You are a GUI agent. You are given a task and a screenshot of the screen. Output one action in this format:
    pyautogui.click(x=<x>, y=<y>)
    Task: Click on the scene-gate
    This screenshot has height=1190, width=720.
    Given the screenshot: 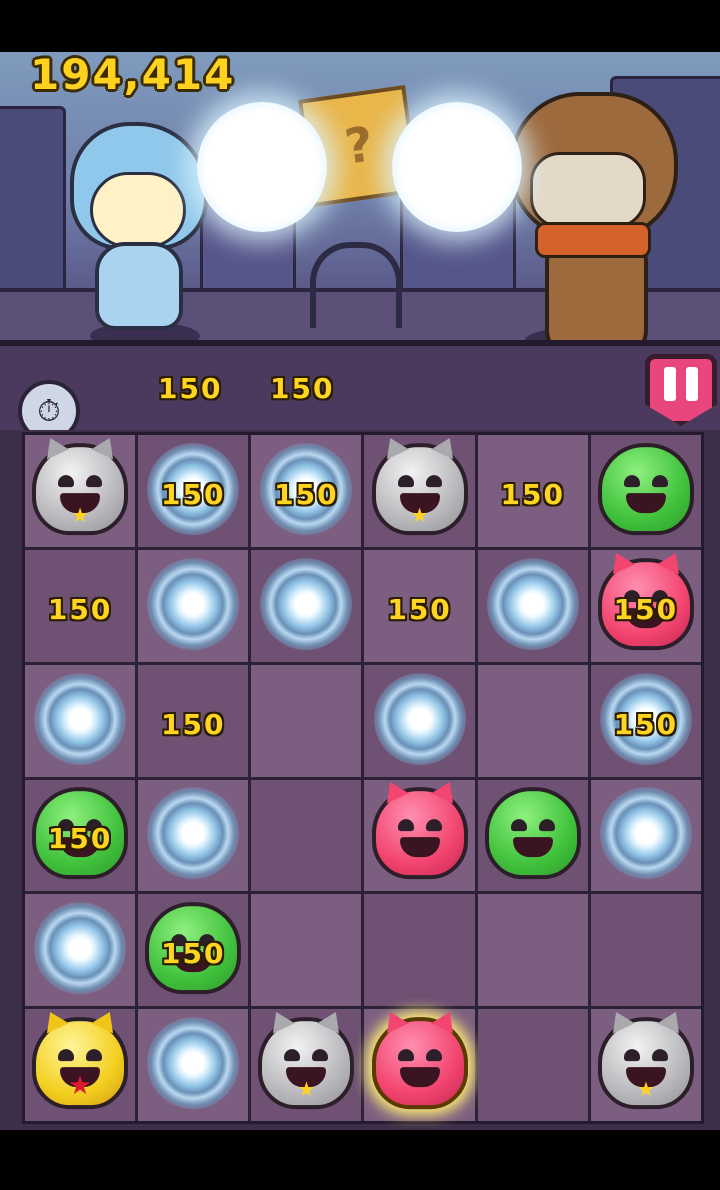 What is the action you would take?
    pyautogui.click(x=356, y=285)
    